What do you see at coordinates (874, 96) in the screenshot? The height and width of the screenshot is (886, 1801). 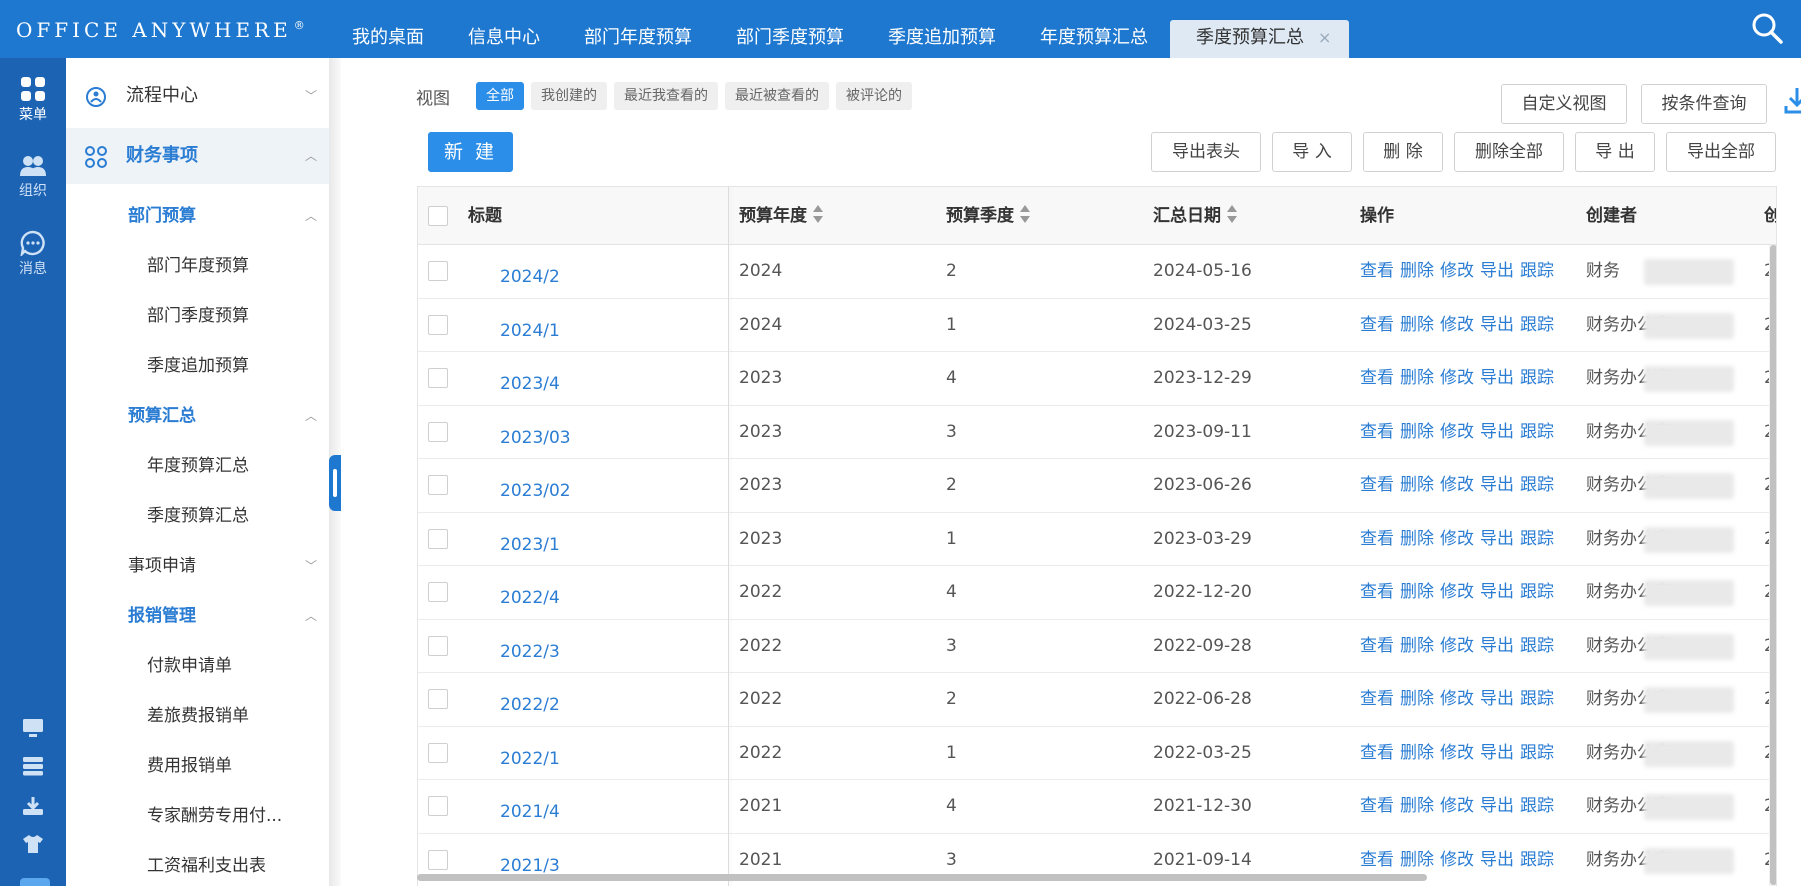 I see `view-chip-commented: 被评论的` at bounding box center [874, 96].